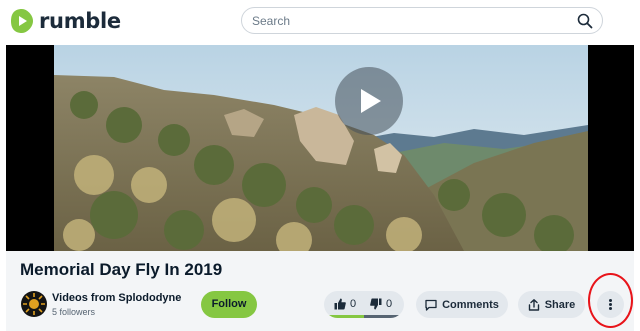 The height and width of the screenshot is (331, 640). Describe the element at coordinates (74, 312) in the screenshot. I see `follower-count: 5 followers` at that location.